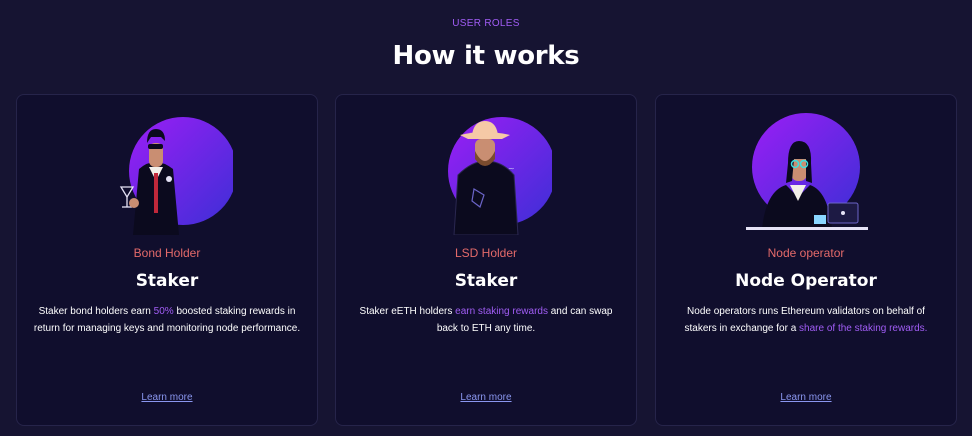 The height and width of the screenshot is (436, 972). Describe the element at coordinates (486, 253) in the screenshot. I see `role-label: LSD Holder` at that location.